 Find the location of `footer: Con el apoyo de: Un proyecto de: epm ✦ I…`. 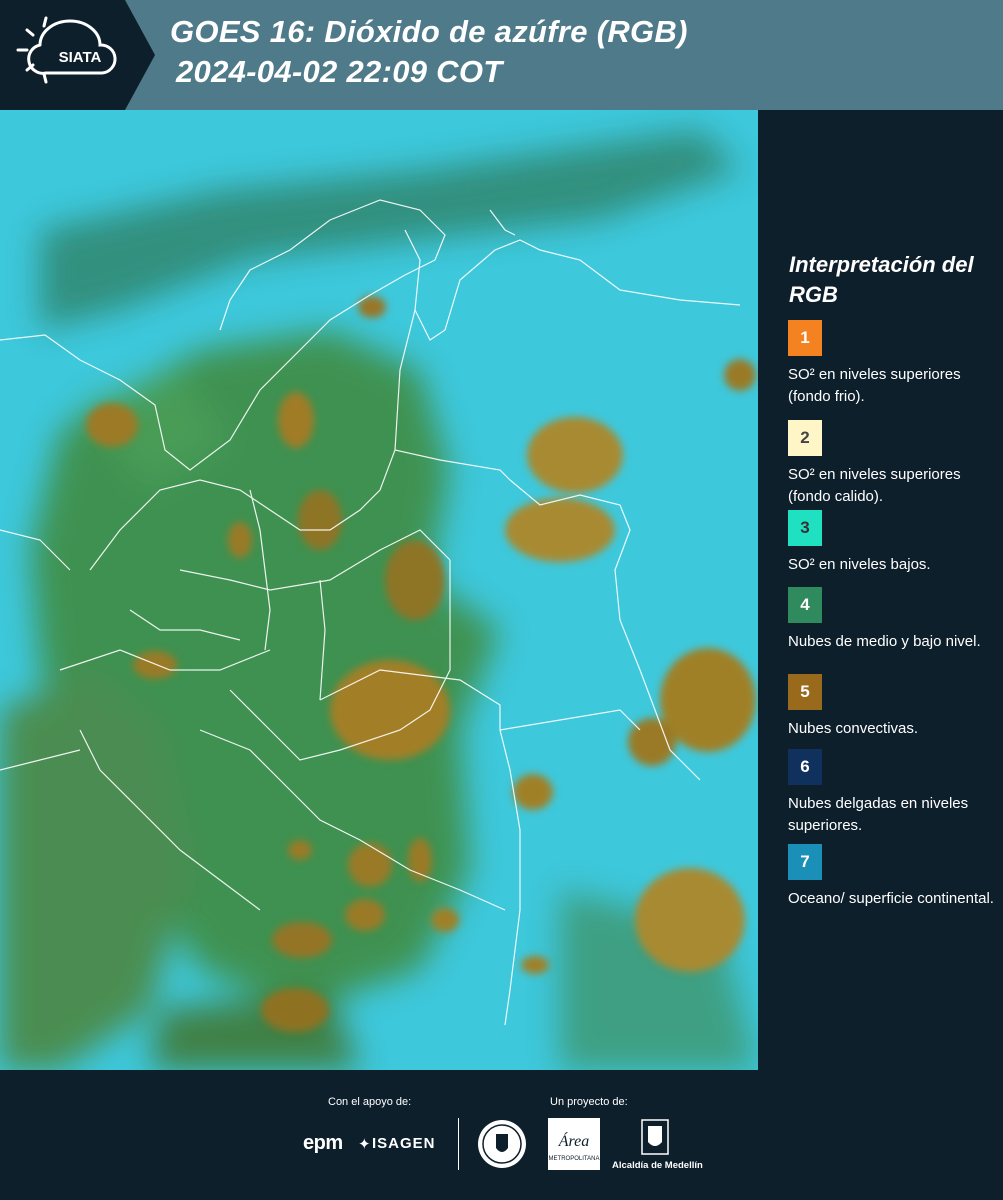

footer: Con el apoyo de: Un proyecto de: epm ✦ I… is located at coordinates (501, 1135).